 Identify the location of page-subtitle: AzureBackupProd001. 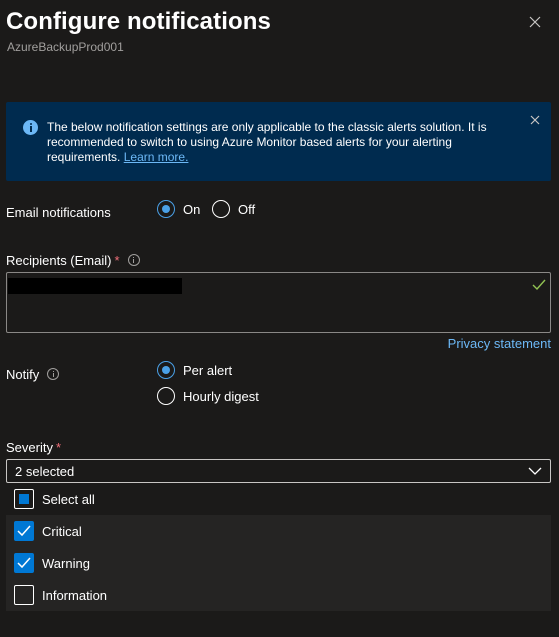
(65, 47).